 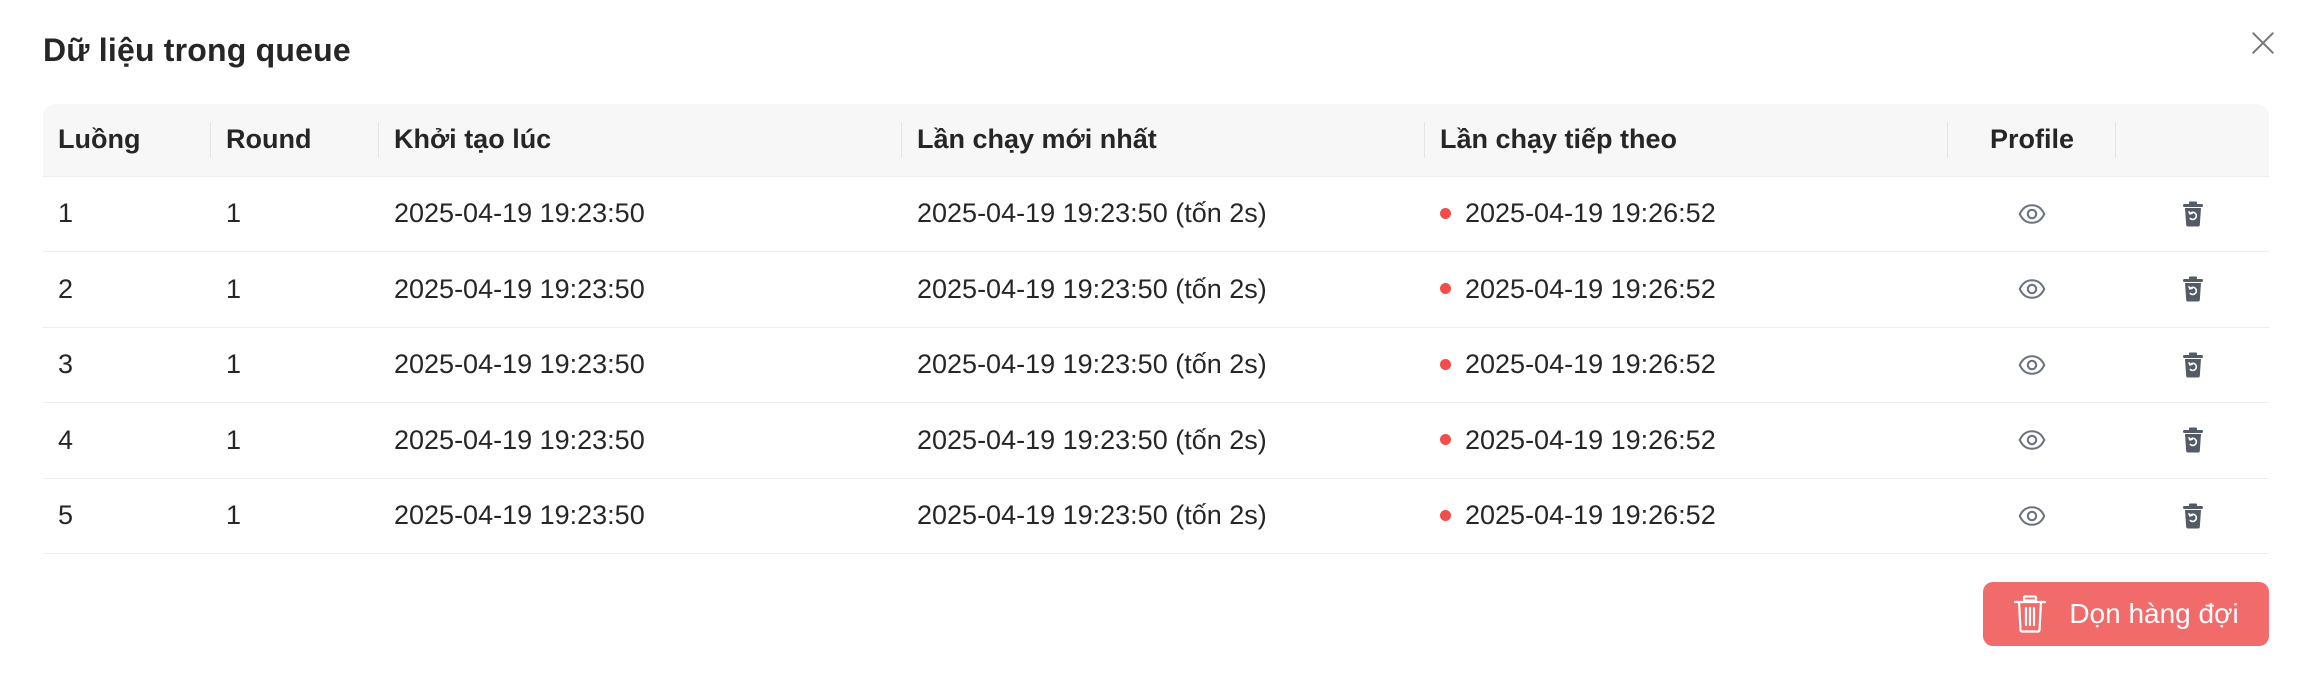 What do you see at coordinates (2154, 613) in the screenshot?
I see `clear-queue-label: Dọn hàng đợi` at bounding box center [2154, 613].